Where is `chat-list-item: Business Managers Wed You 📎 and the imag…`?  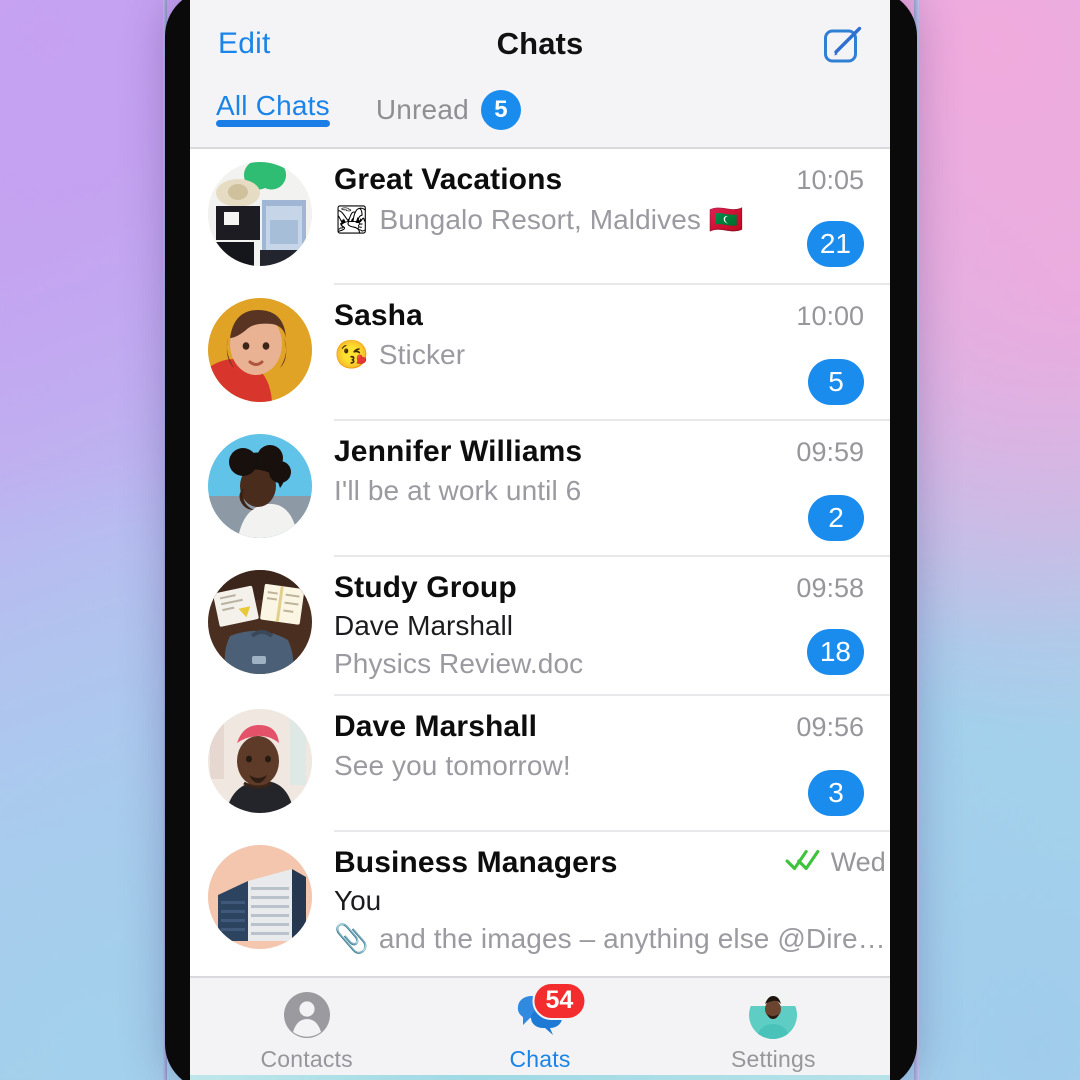
chat-list-item: Business Managers Wed You 📎 and the imag… is located at coordinates (540, 901).